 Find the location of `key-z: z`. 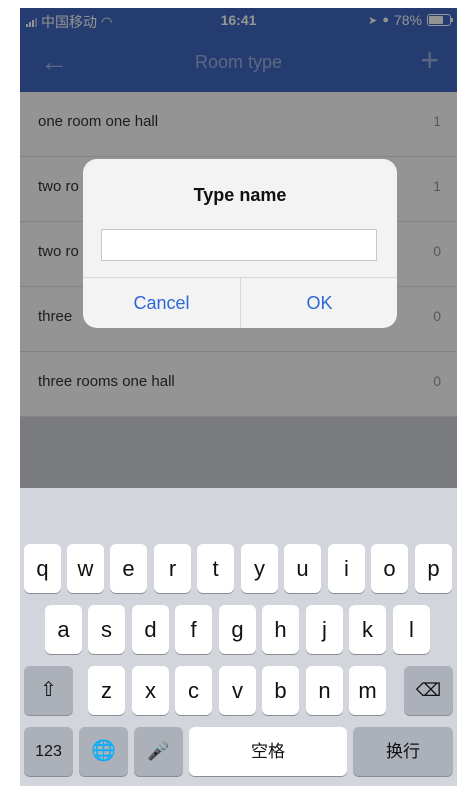

key-z: z is located at coordinates (106, 690).